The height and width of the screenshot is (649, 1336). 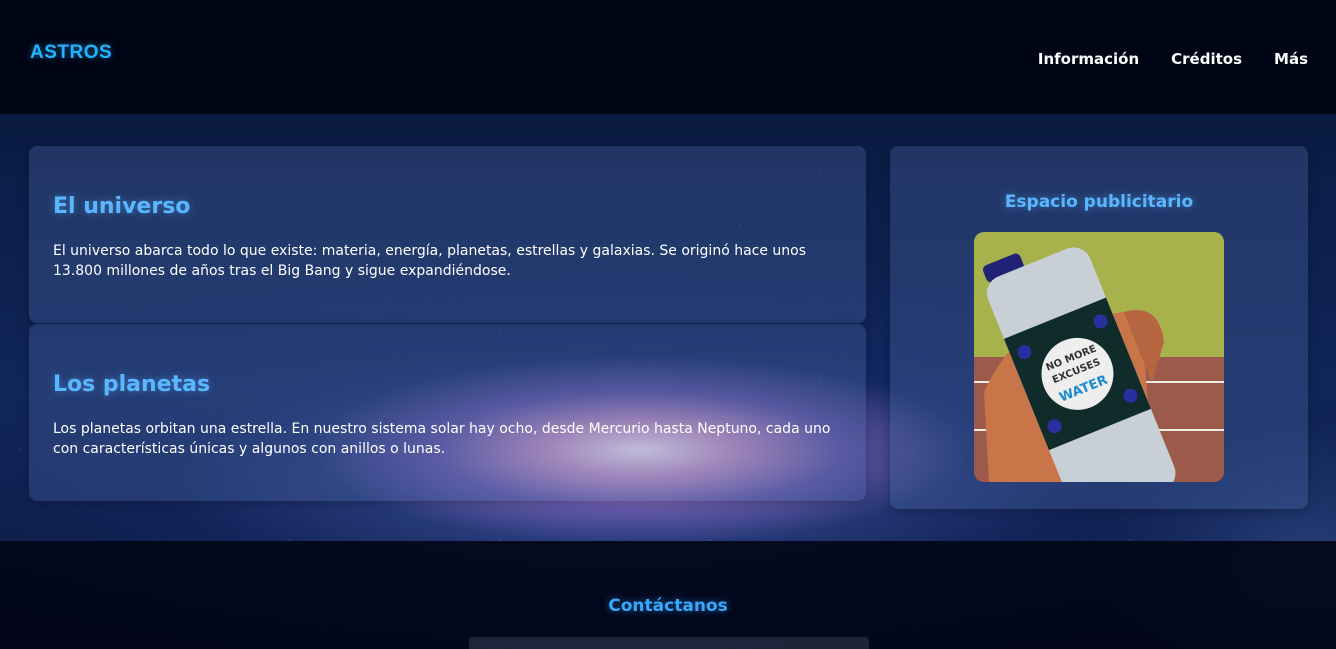 I want to click on section-title: Los planetas, so click(x=132, y=384).